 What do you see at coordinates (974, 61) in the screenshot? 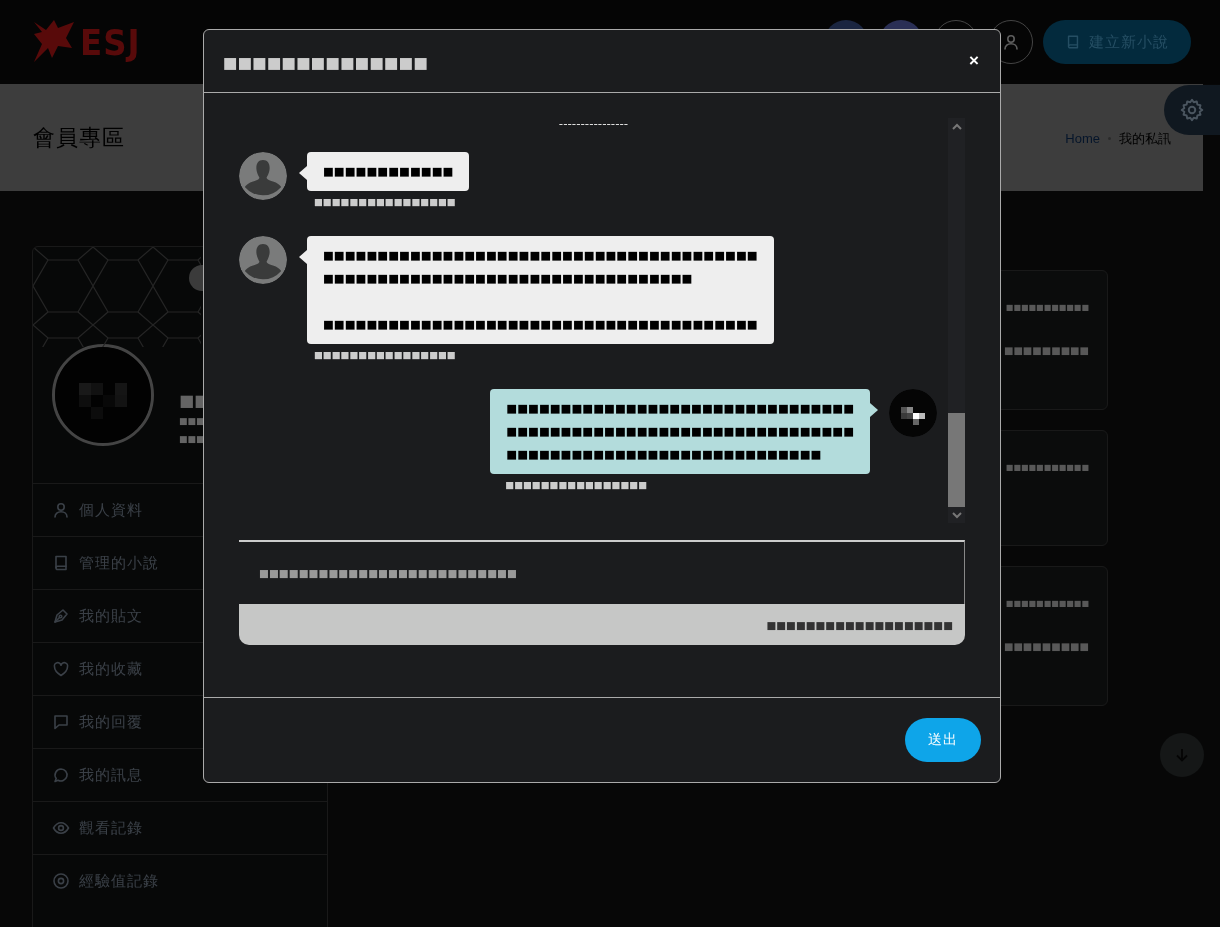
I see `close-button: ×` at bounding box center [974, 61].